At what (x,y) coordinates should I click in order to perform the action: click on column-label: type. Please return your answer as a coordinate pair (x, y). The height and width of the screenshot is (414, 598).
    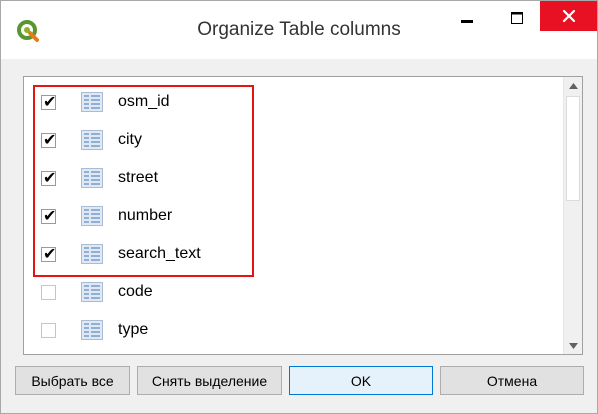
    Looking at the image, I should click on (133, 329).